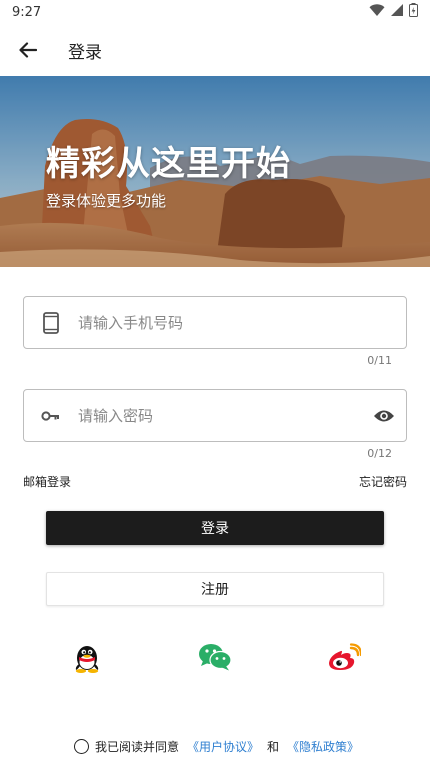 This screenshot has width=430, height=764. What do you see at coordinates (323, 746) in the screenshot?
I see `privacy-policy-link: 《隐私政策》` at bounding box center [323, 746].